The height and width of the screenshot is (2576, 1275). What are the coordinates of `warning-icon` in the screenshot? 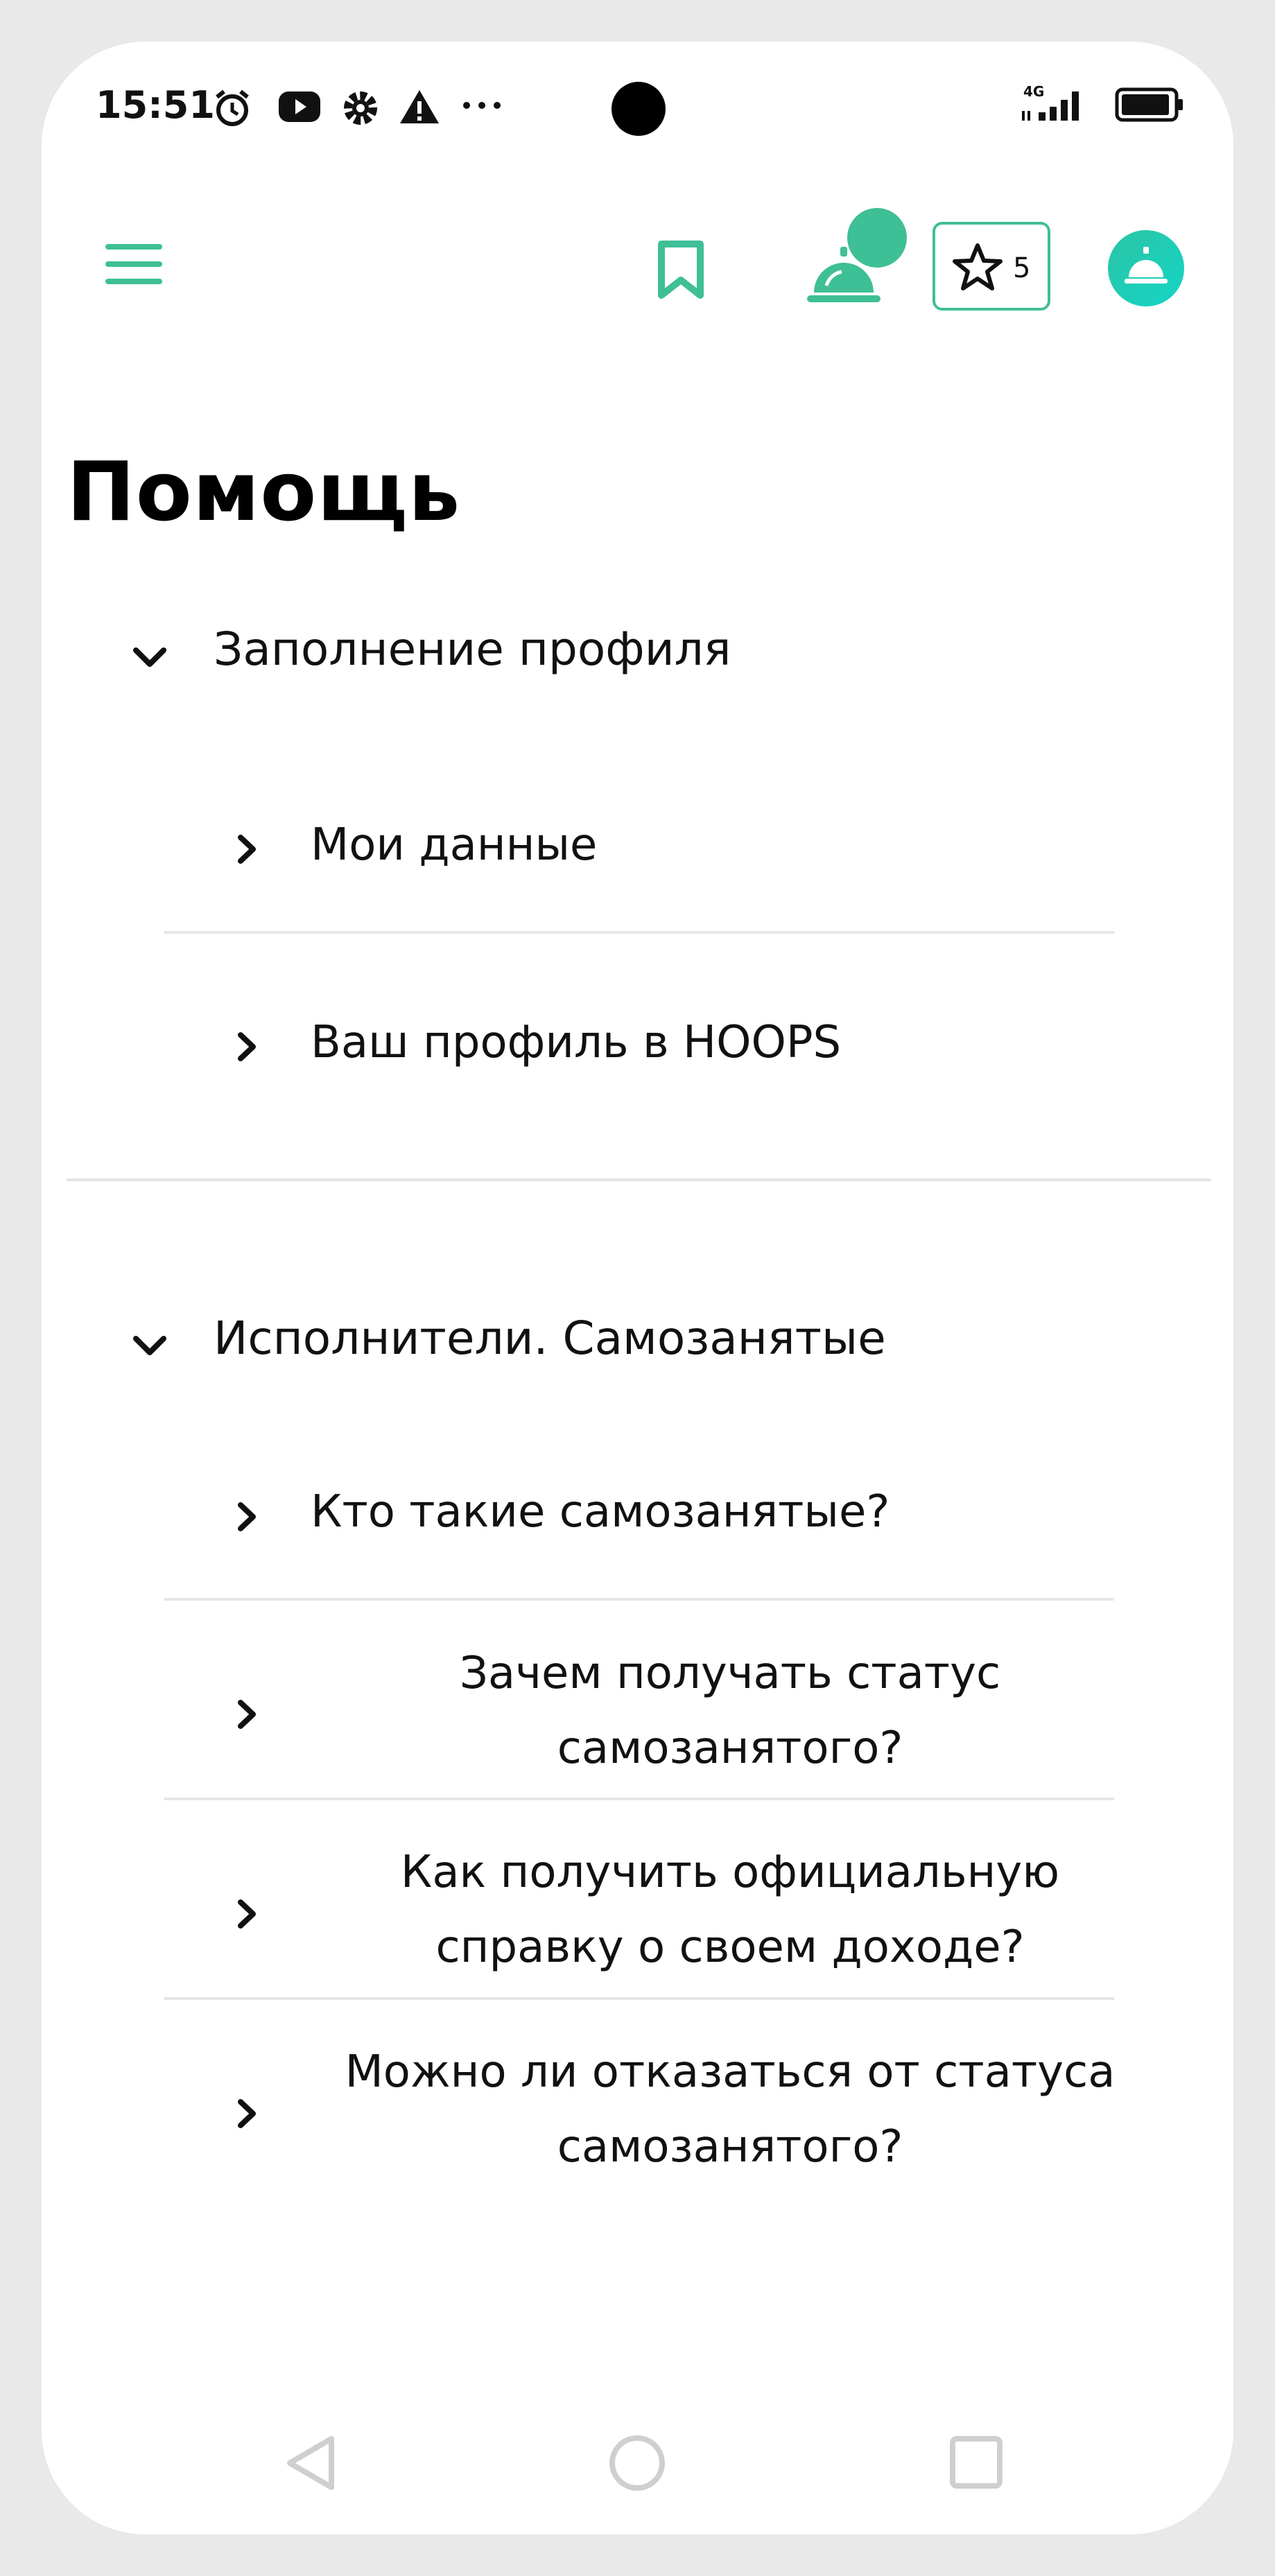 It's located at (419, 106).